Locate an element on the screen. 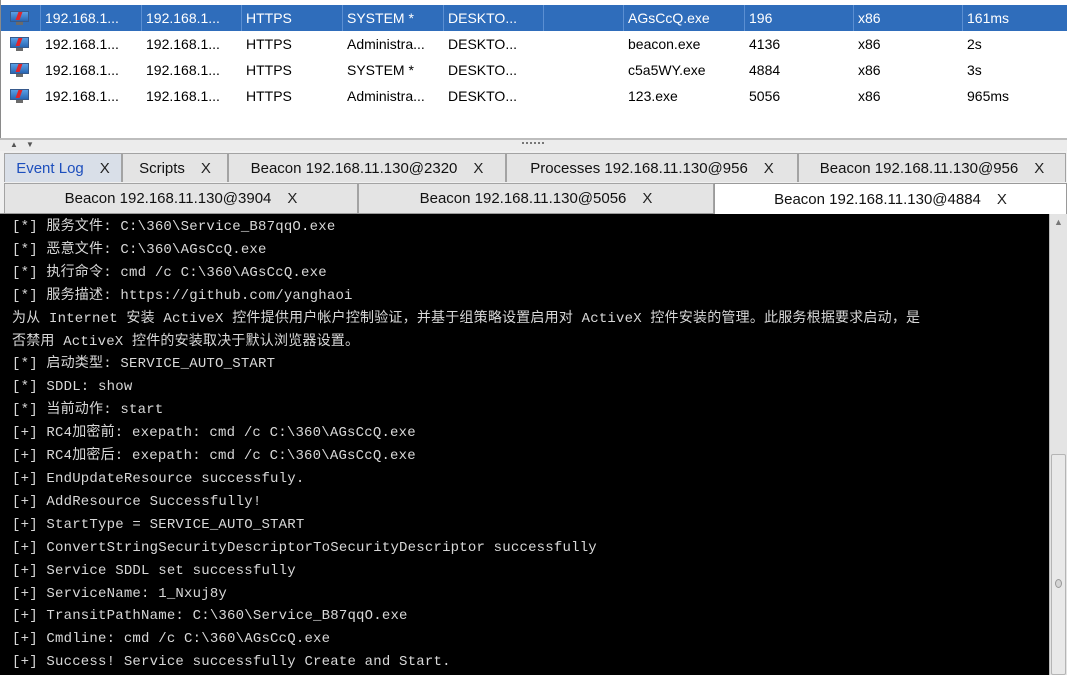 The height and width of the screenshot is (675, 1067). console-line: [*] 服务文件: C:\360\Service_B87qqO.exe is located at coordinates (174, 227).